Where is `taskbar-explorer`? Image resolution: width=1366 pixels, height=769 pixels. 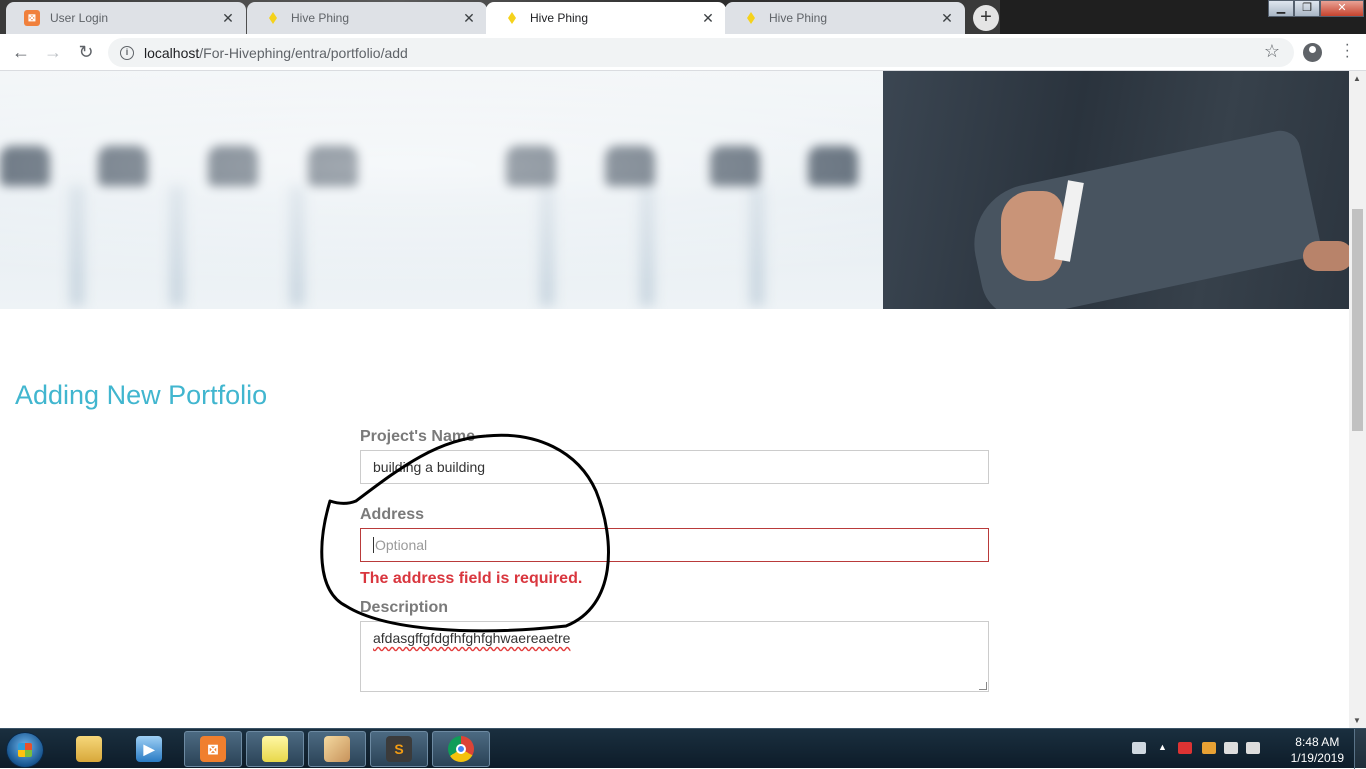 taskbar-explorer is located at coordinates (89, 749).